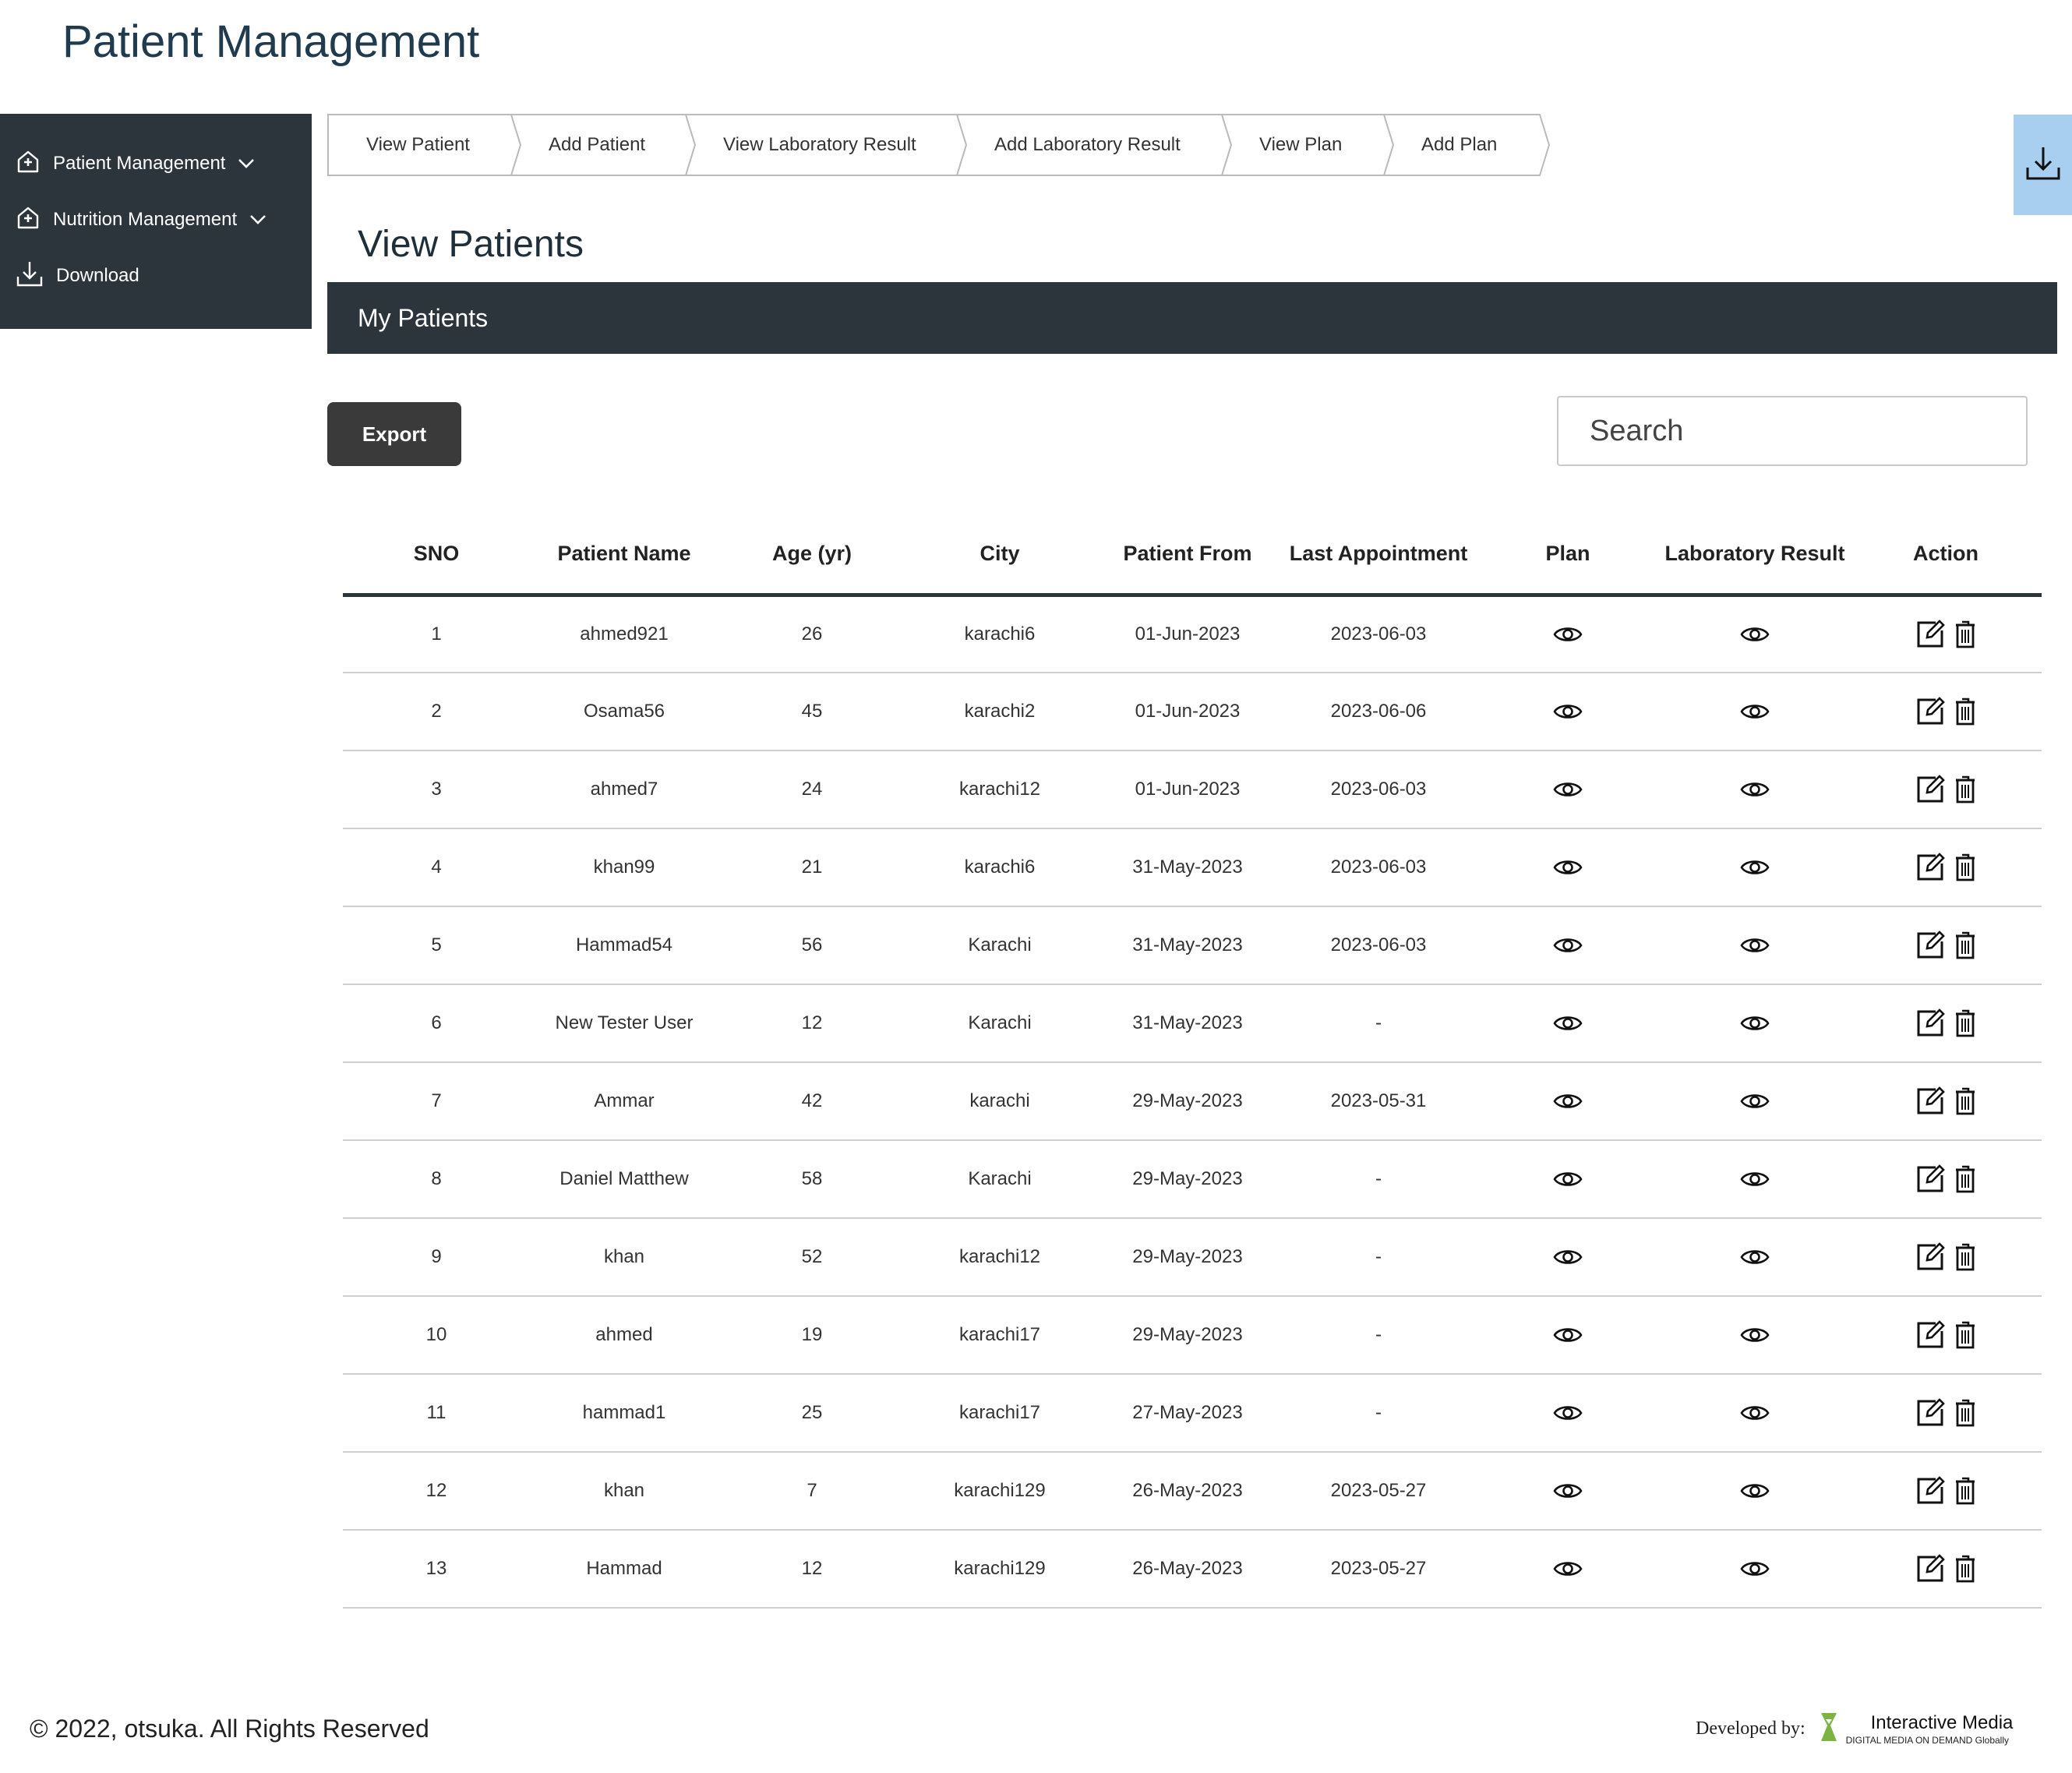 This screenshot has width=2072, height=1773. I want to click on cell-patient-name: khan99, so click(624, 867).